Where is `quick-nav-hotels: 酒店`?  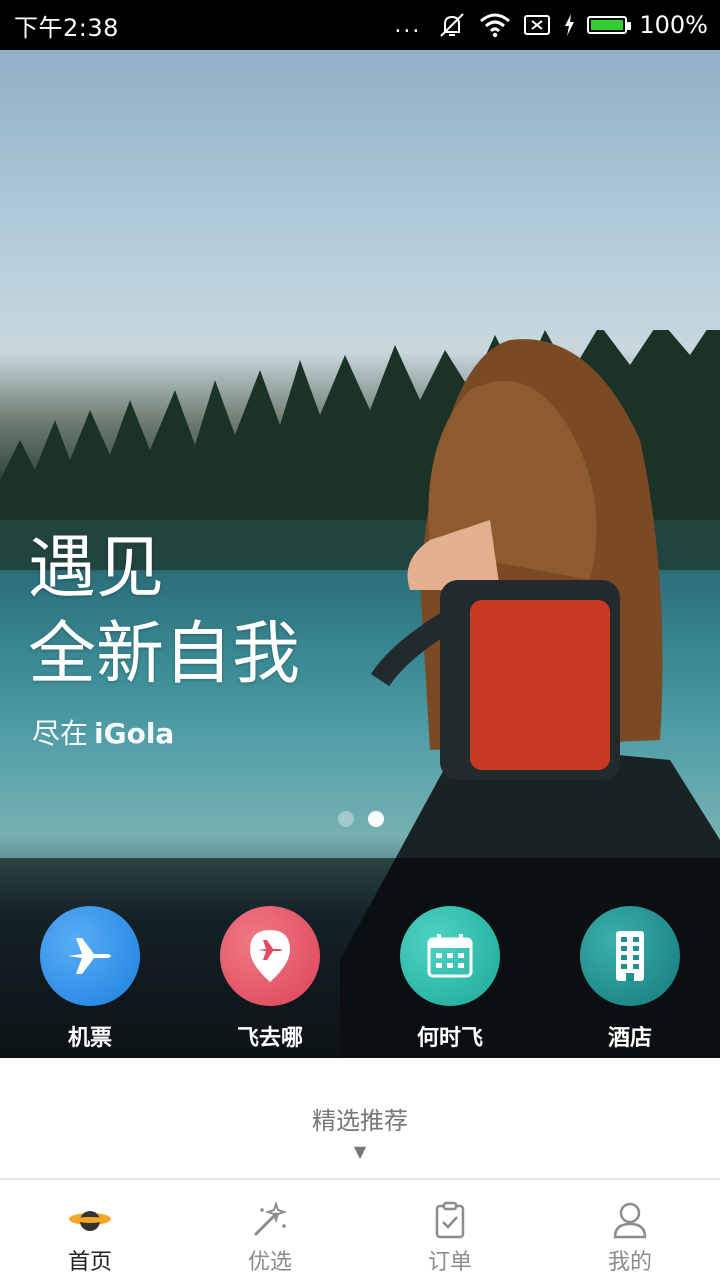 quick-nav-hotels: 酒店 is located at coordinates (630, 979).